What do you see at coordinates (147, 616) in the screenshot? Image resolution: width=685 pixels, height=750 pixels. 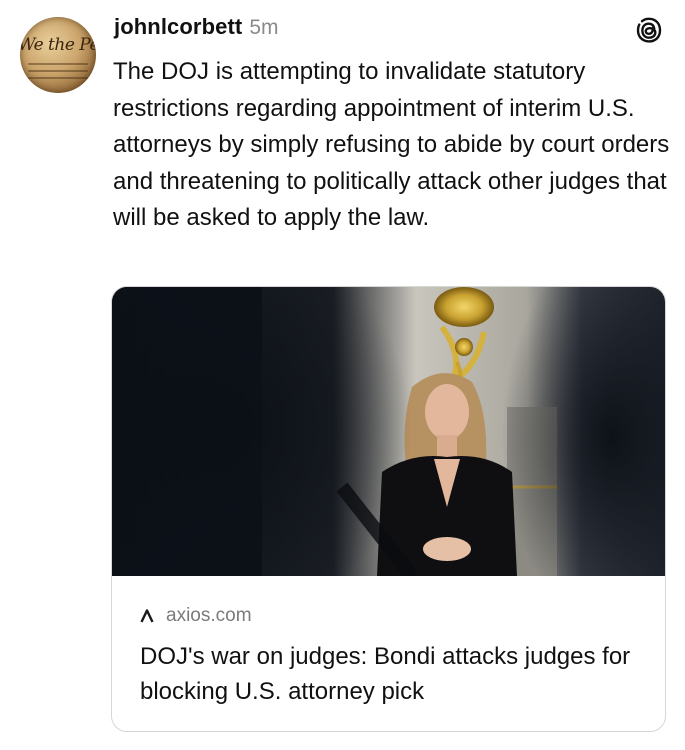 I see `axios-logo-icon` at bounding box center [147, 616].